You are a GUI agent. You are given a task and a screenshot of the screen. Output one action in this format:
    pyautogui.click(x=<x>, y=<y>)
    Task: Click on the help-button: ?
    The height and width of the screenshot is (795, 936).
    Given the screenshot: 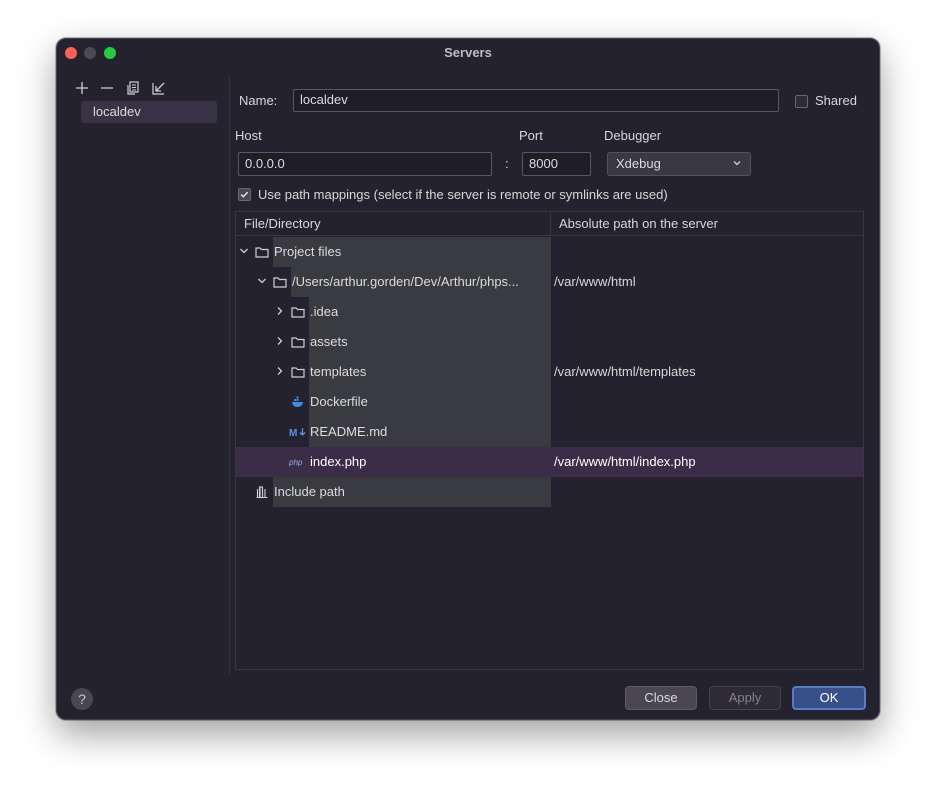 What is the action you would take?
    pyautogui.click(x=82, y=699)
    